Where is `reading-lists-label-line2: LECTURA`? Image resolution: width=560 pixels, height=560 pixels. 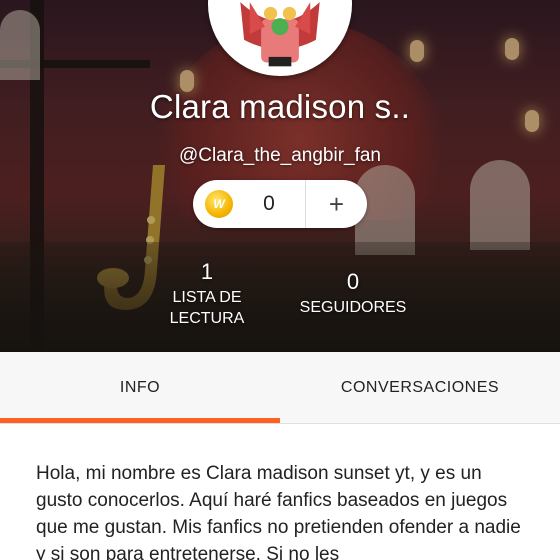
reading-lists-label-line2: LECTURA is located at coordinates (207, 318).